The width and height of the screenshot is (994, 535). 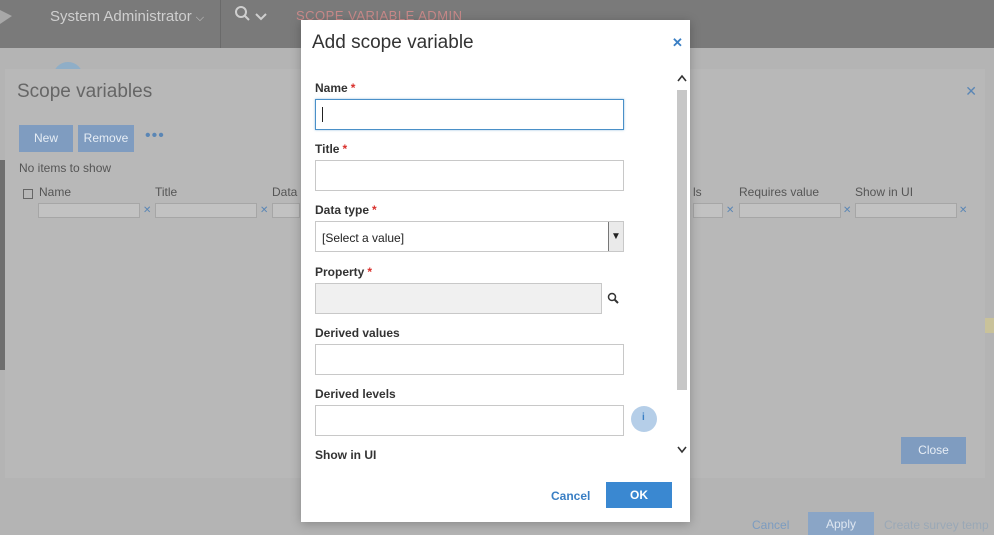 I want to click on header-divider, so click(x=220, y=24).